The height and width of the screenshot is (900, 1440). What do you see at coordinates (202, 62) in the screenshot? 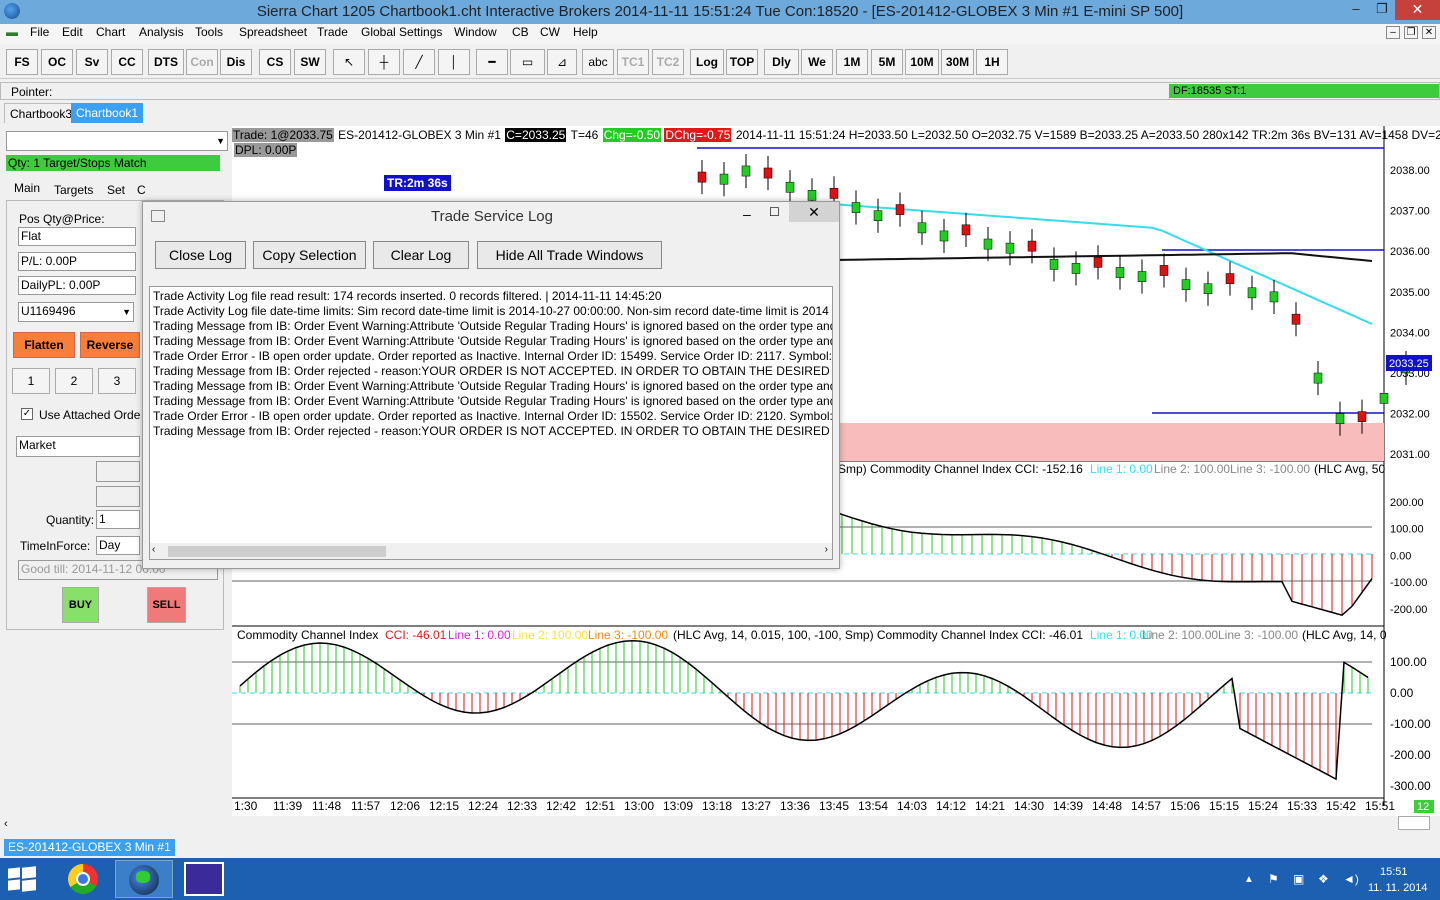
I see `tb-con: Con` at bounding box center [202, 62].